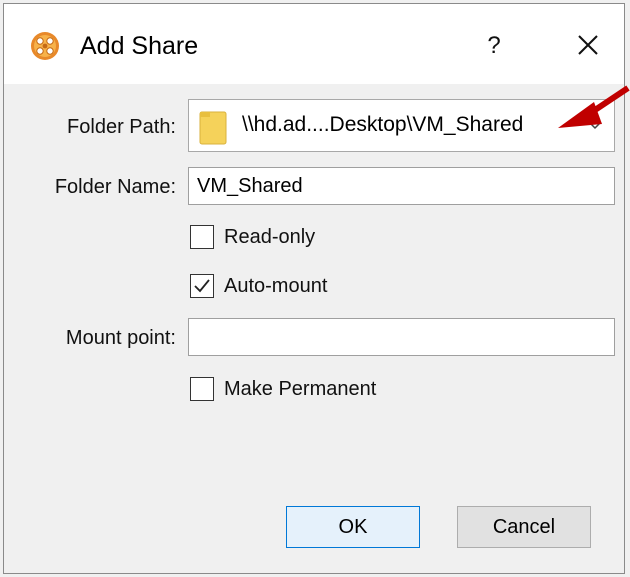  Describe the element at coordinates (401, 186) in the screenshot. I see `folder-name-field: VM_Shared` at that location.